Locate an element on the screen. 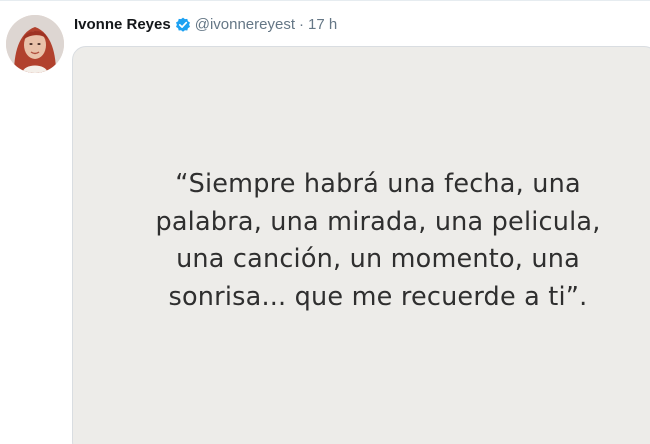 Image resolution: width=650 pixels, height=444 pixels. tweet-timestamp: 17 h is located at coordinates (322, 25).